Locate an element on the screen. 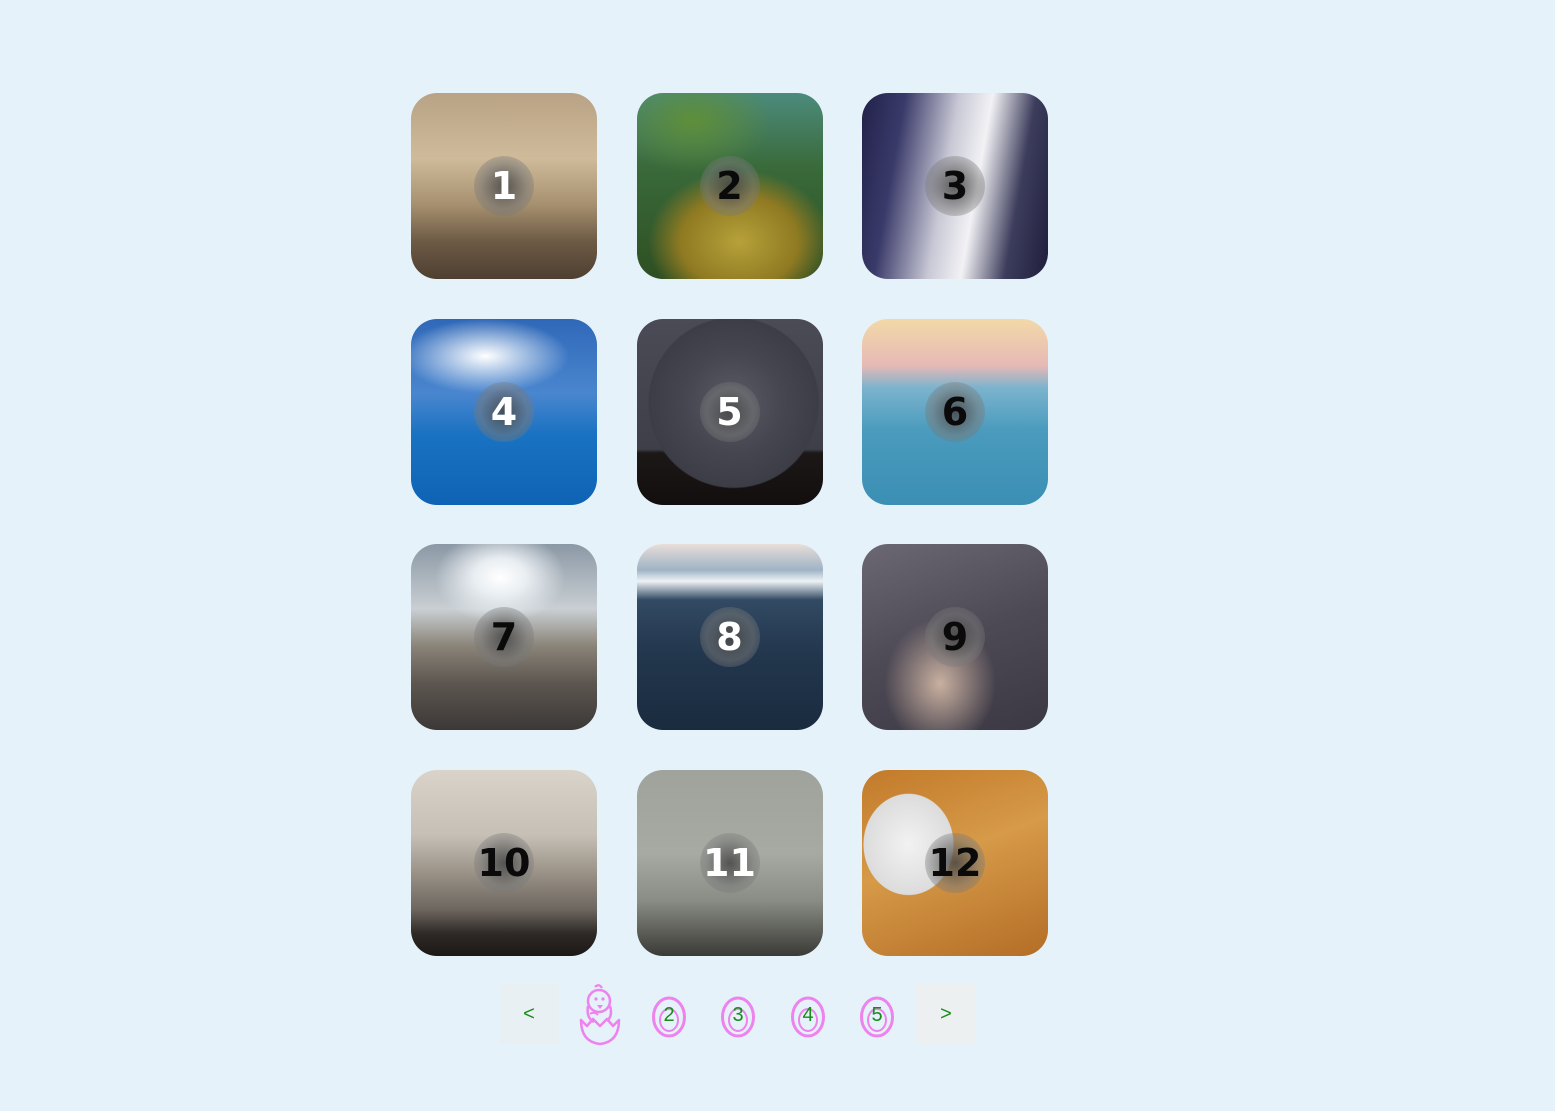 The height and width of the screenshot is (1111, 1555). pagination: < 2 3 4 5 > is located at coordinates (737, 1015).